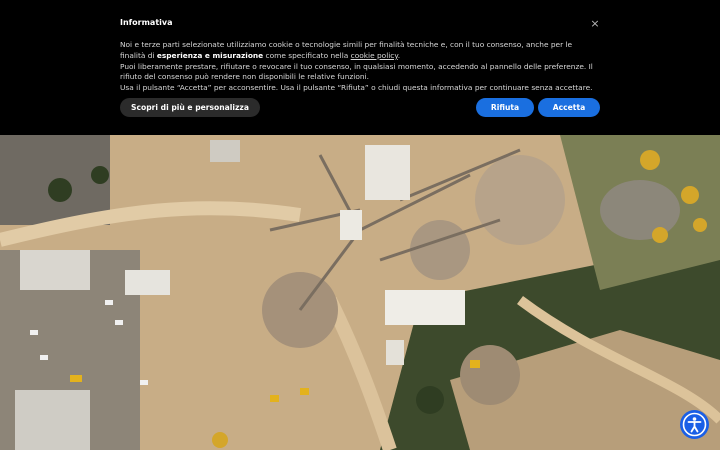 Image resolution: width=720 pixels, height=450 pixels. I want to click on accessibility-icon, so click(694, 424).